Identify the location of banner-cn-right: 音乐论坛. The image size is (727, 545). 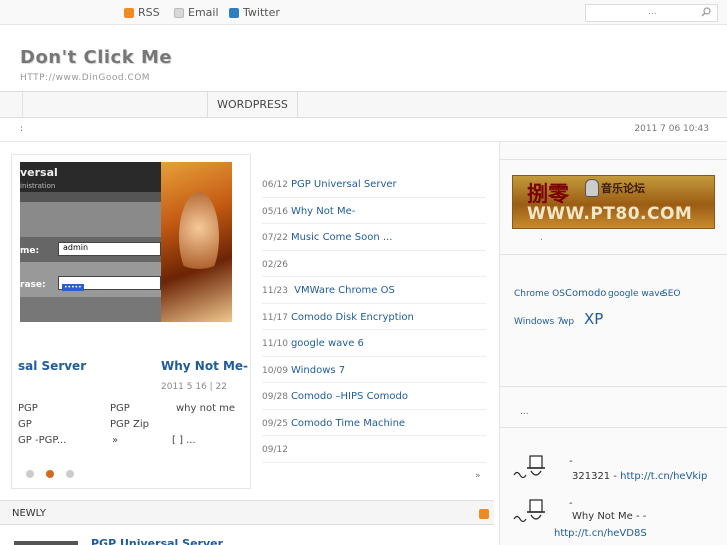
(623, 188).